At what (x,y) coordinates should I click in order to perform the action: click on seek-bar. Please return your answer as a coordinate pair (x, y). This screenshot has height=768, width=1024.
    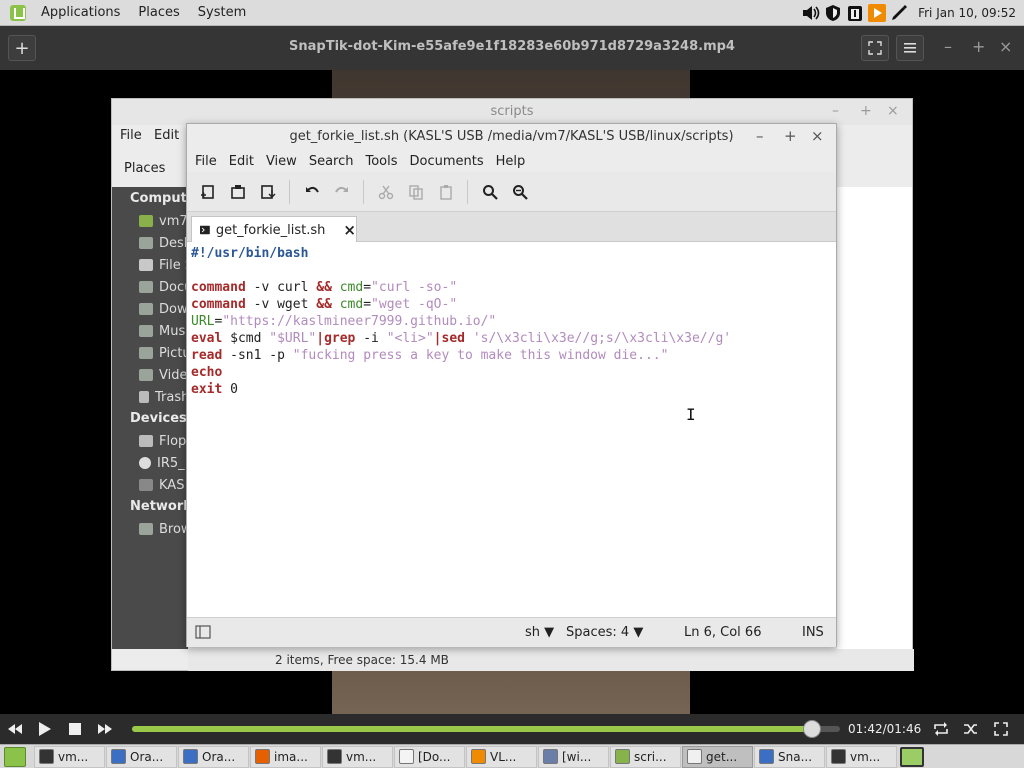
    Looking at the image, I should click on (486, 729).